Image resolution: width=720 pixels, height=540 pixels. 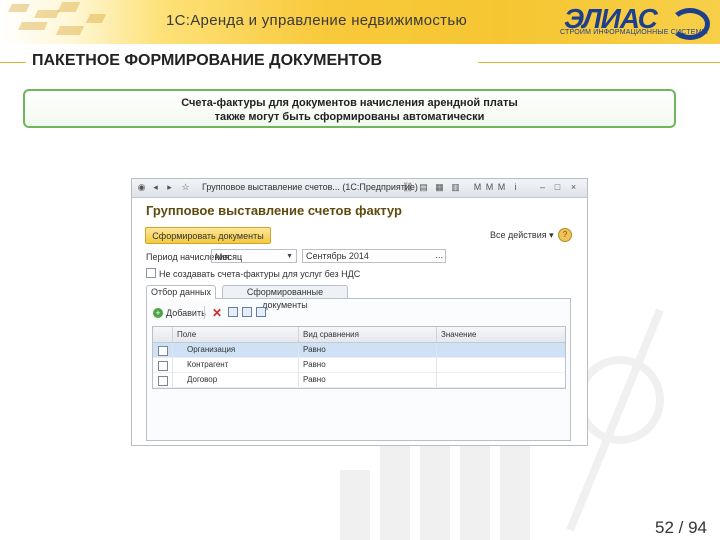 What do you see at coordinates (423, 187) in the screenshot?
I see `print-icon: ▤` at bounding box center [423, 187].